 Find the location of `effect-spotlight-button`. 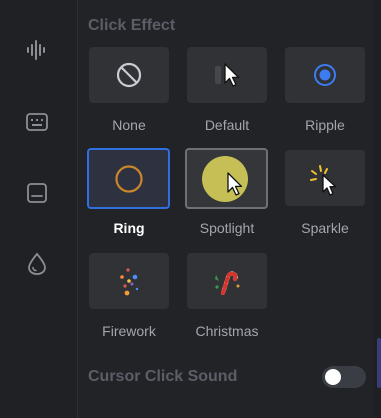

effect-spotlight-button is located at coordinates (226, 178).